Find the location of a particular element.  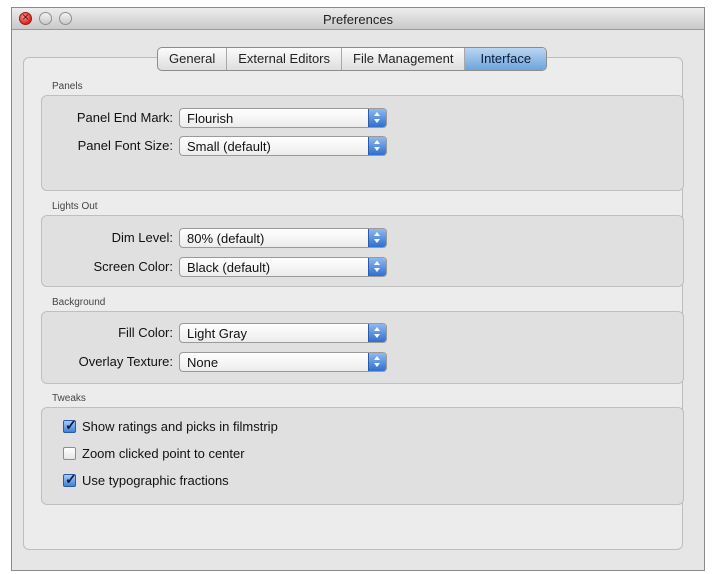

zoom-clicked-label: Zoom clicked point to center is located at coordinates (163, 453).